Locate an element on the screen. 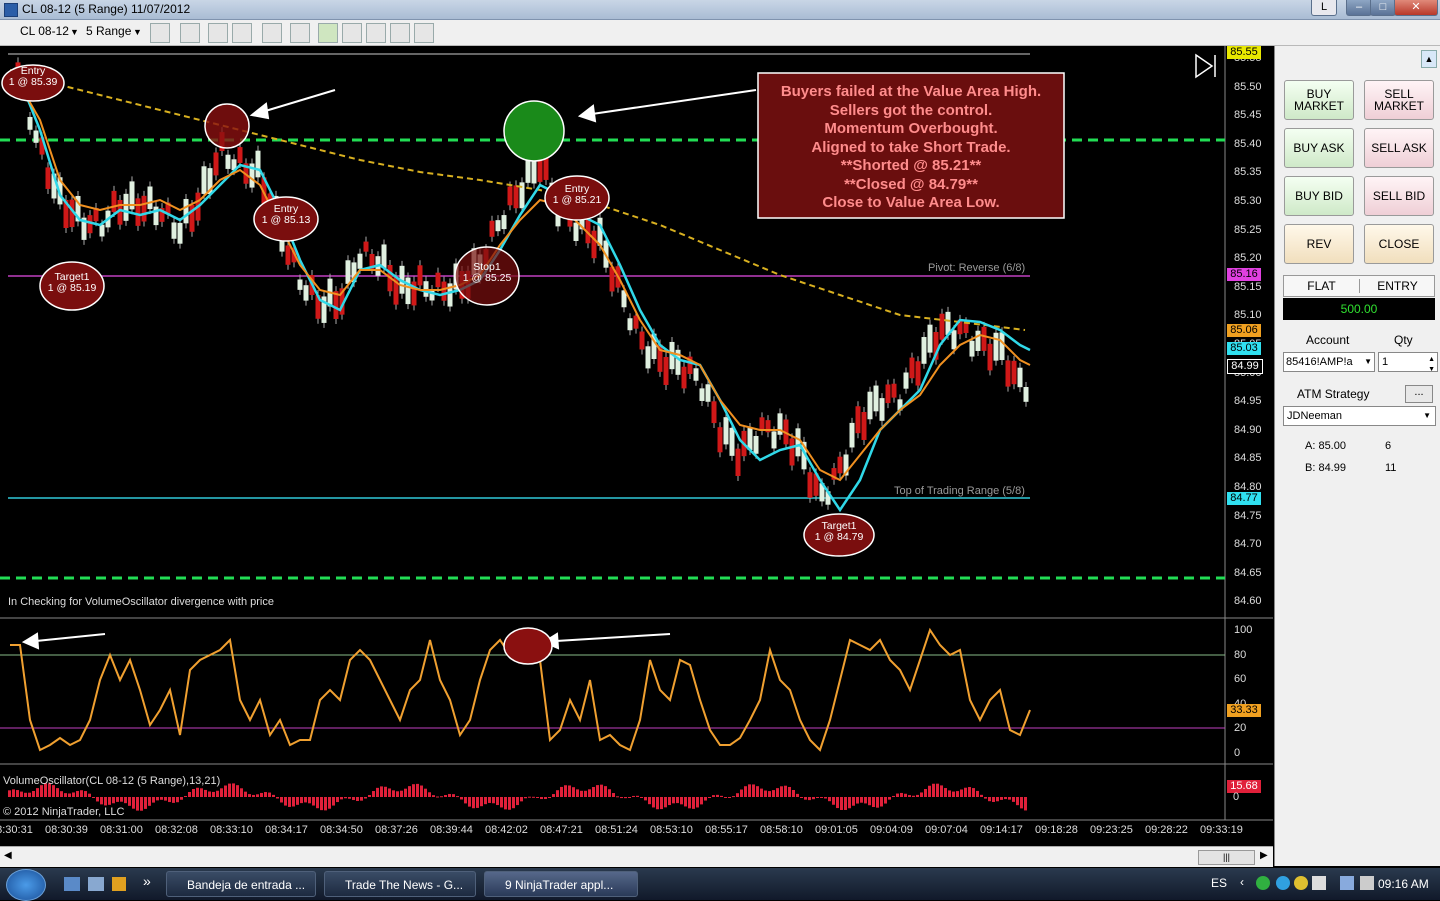 The width and height of the screenshot is (1440, 901). minimize-button: – is located at coordinates (1359, 8).